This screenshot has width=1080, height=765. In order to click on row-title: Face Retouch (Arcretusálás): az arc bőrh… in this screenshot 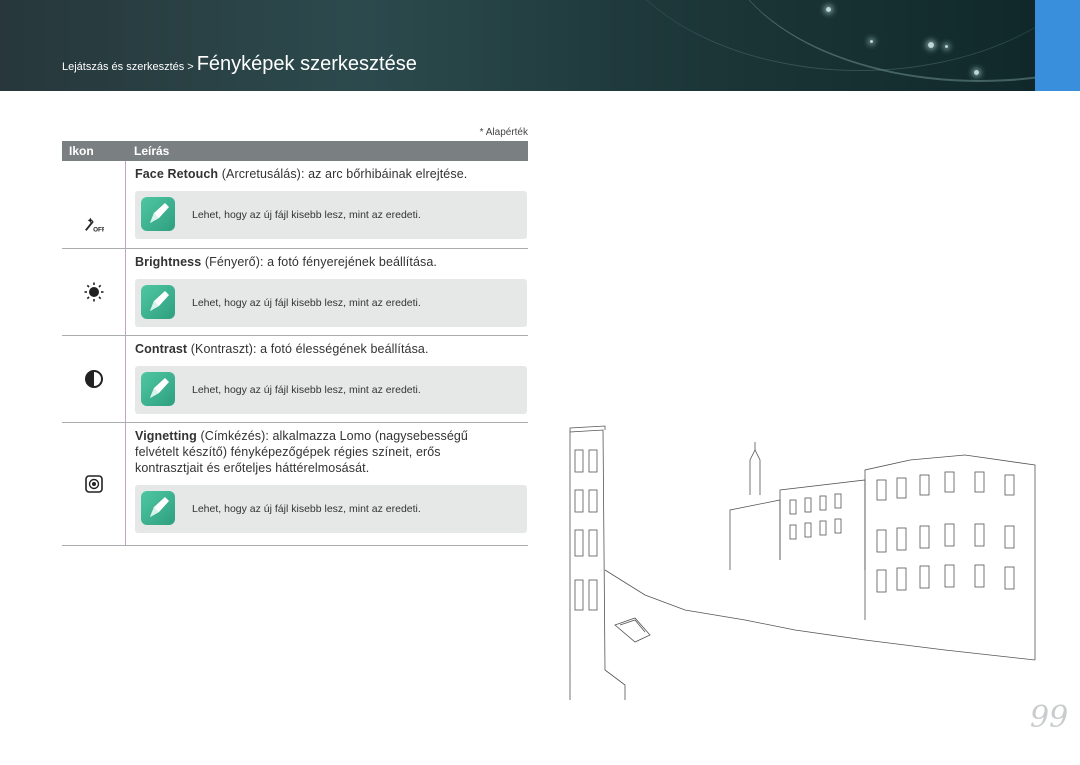, I will do `click(331, 174)`.